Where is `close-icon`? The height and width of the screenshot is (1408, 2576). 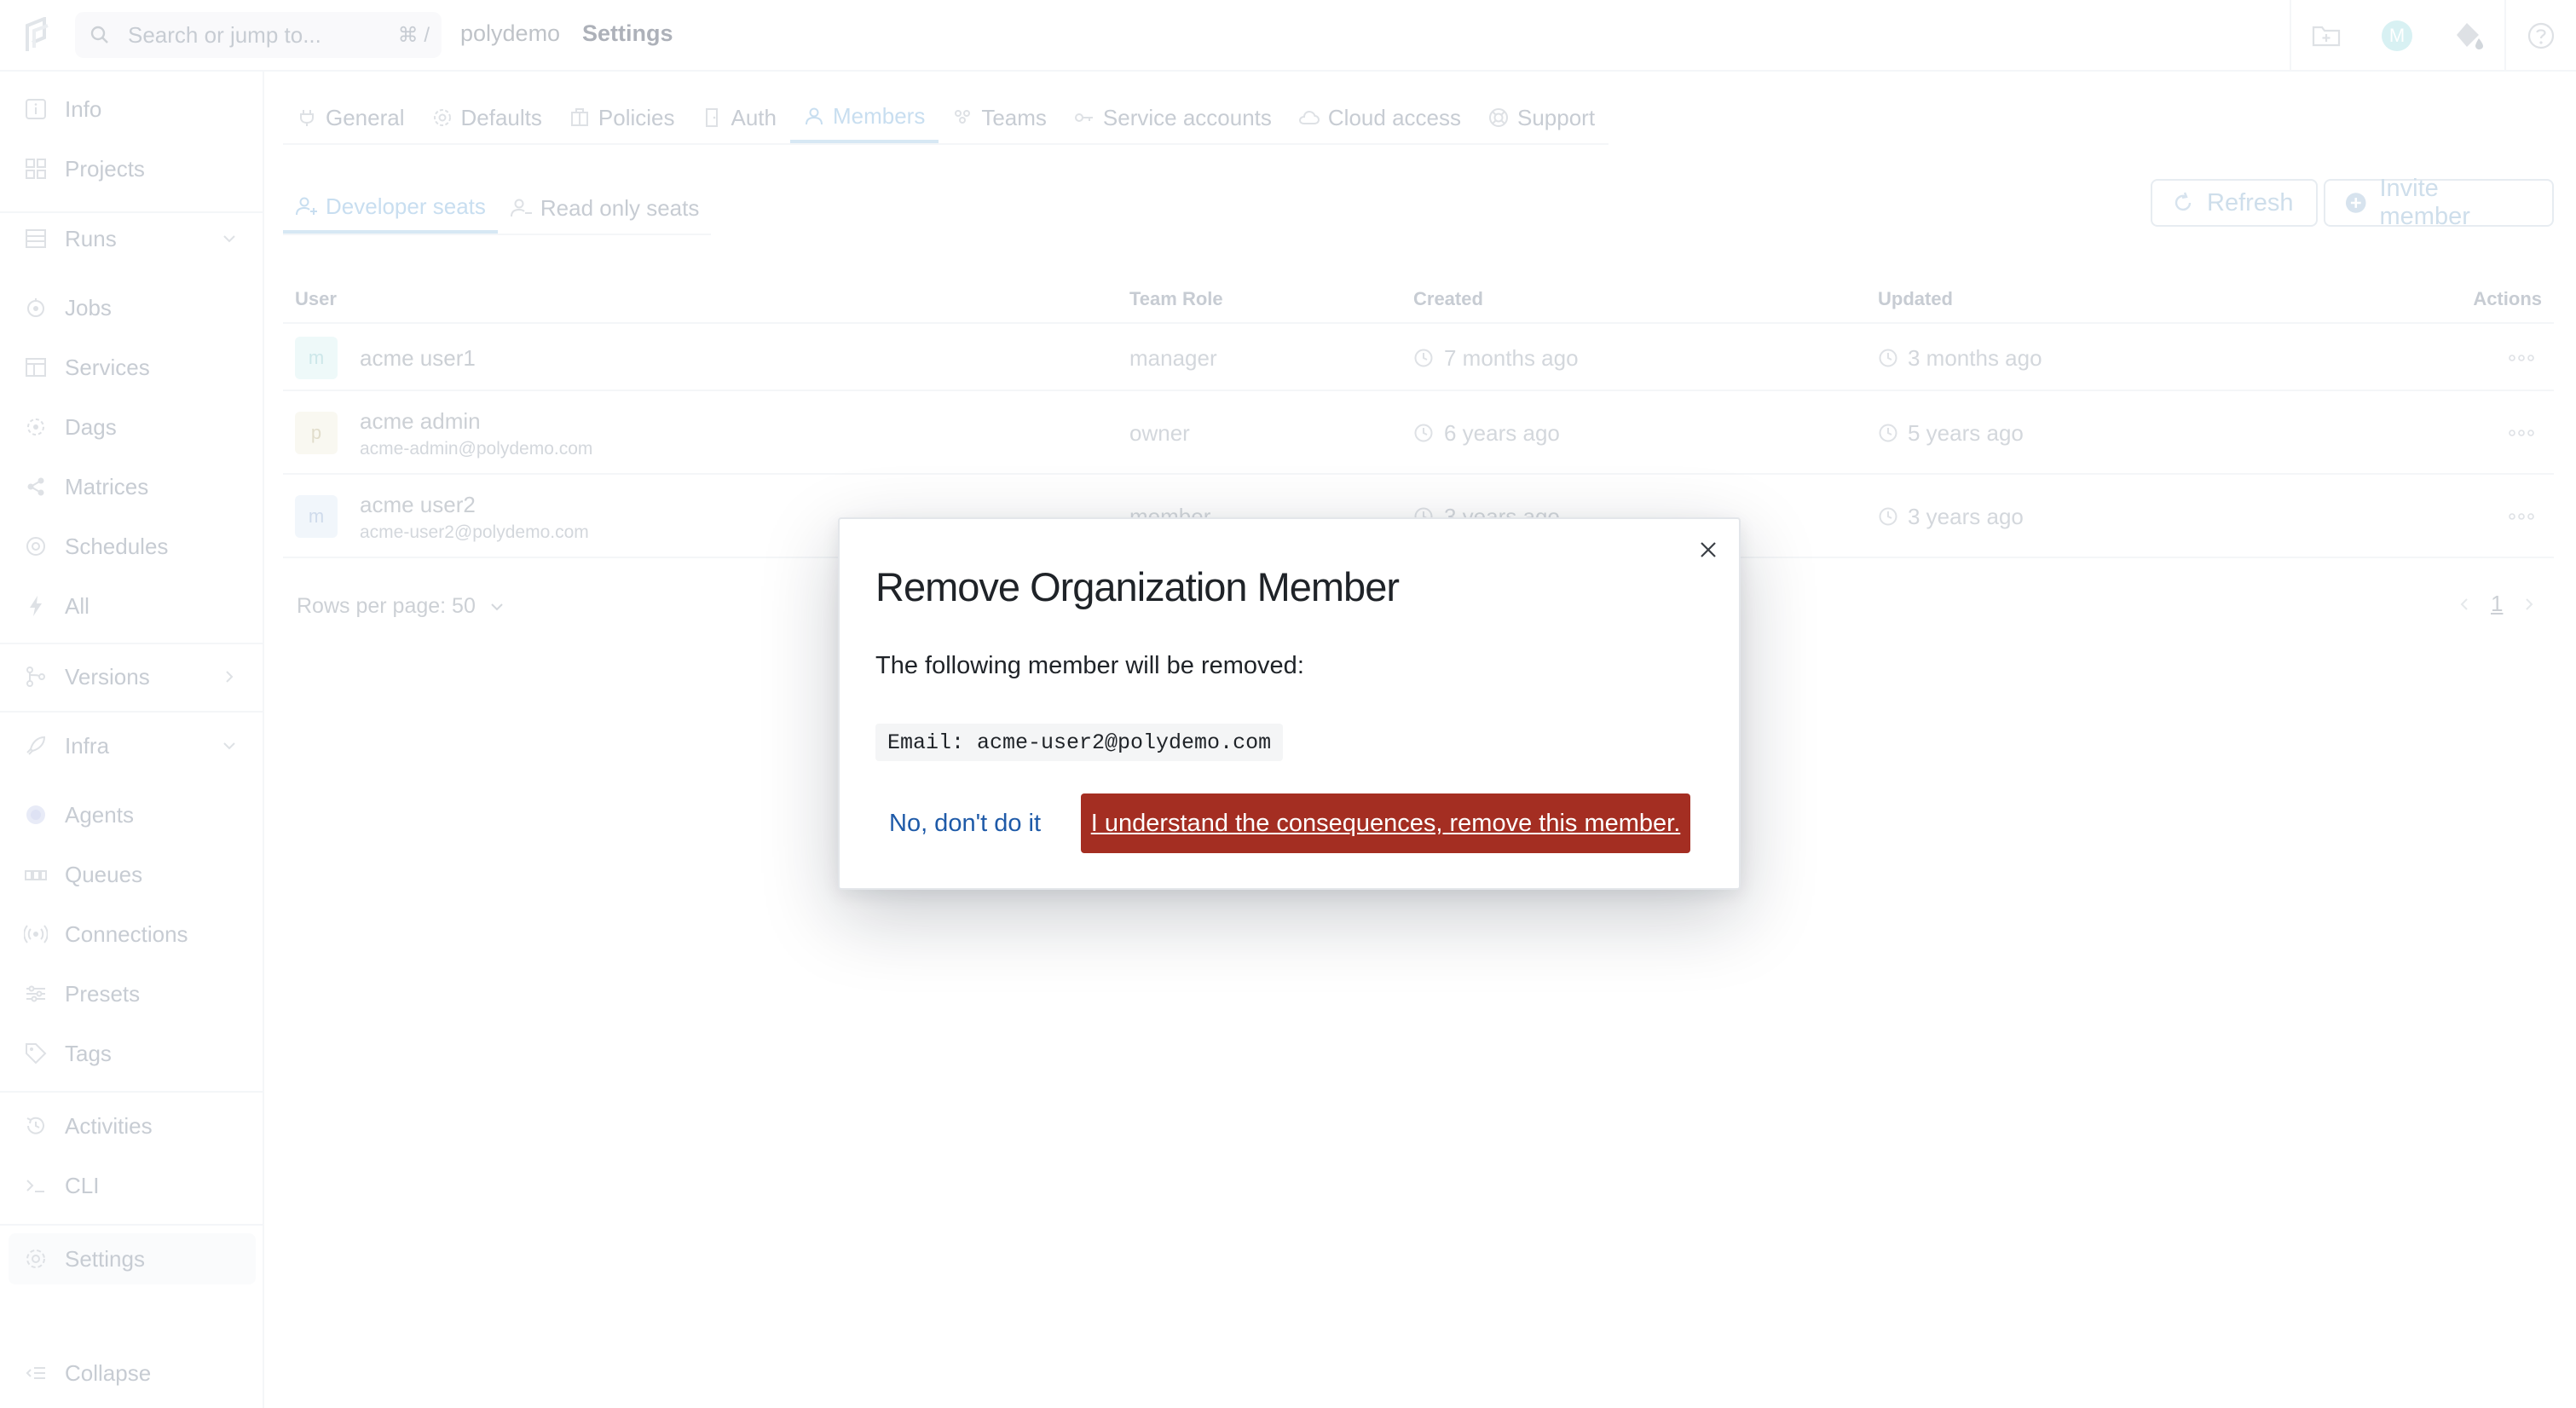 close-icon is located at coordinates (1708, 550).